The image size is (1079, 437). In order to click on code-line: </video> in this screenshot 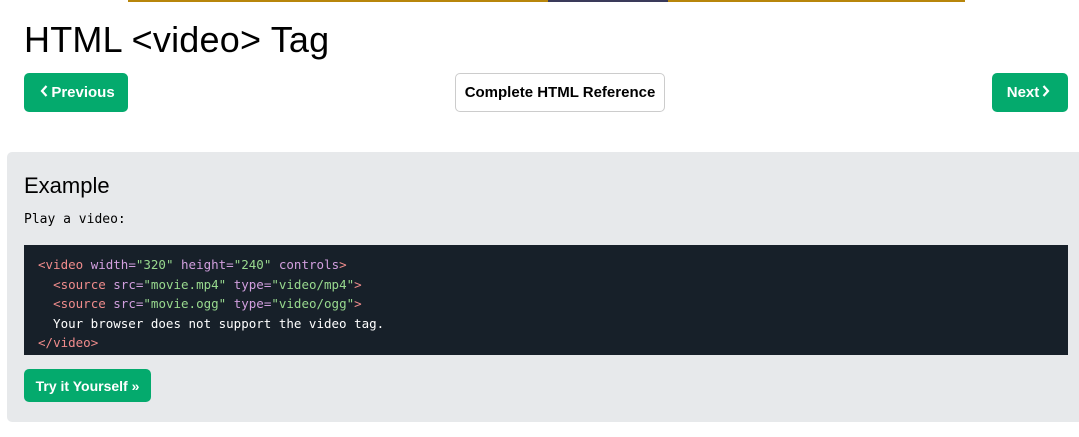, I will do `click(68, 342)`.